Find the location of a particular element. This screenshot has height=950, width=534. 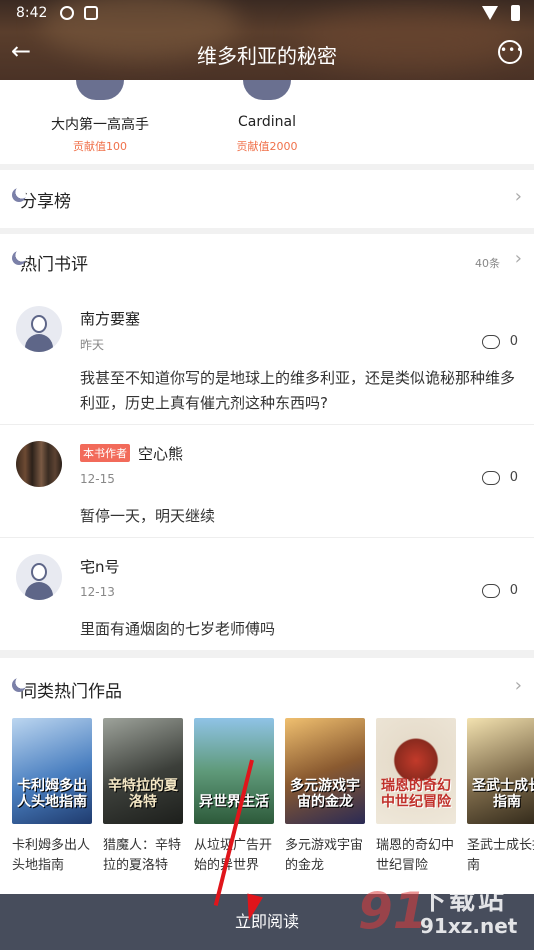

header: 8:42 ← 维多利亚的秘密 ••• is located at coordinates (267, 40).